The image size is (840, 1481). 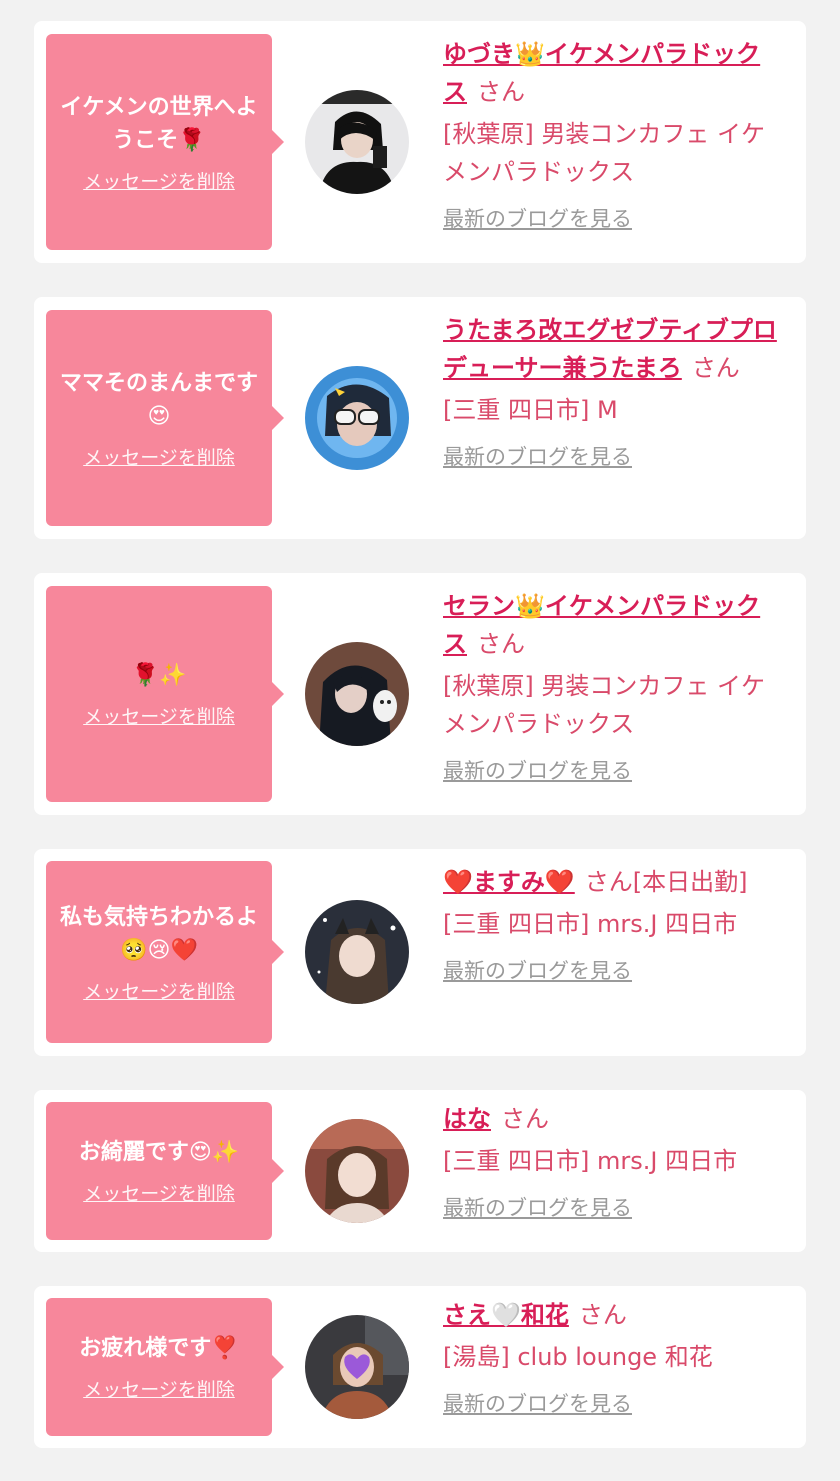 I want to click on message-text: 🌹✨, so click(x=159, y=675).